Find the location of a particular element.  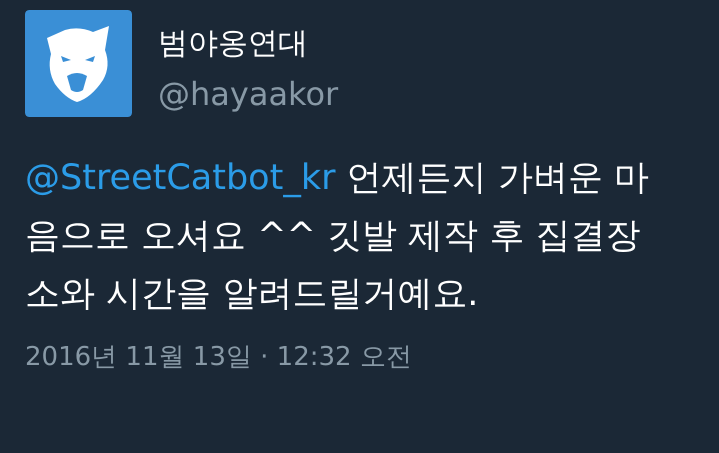

cat-logo-icon is located at coordinates (78, 63).